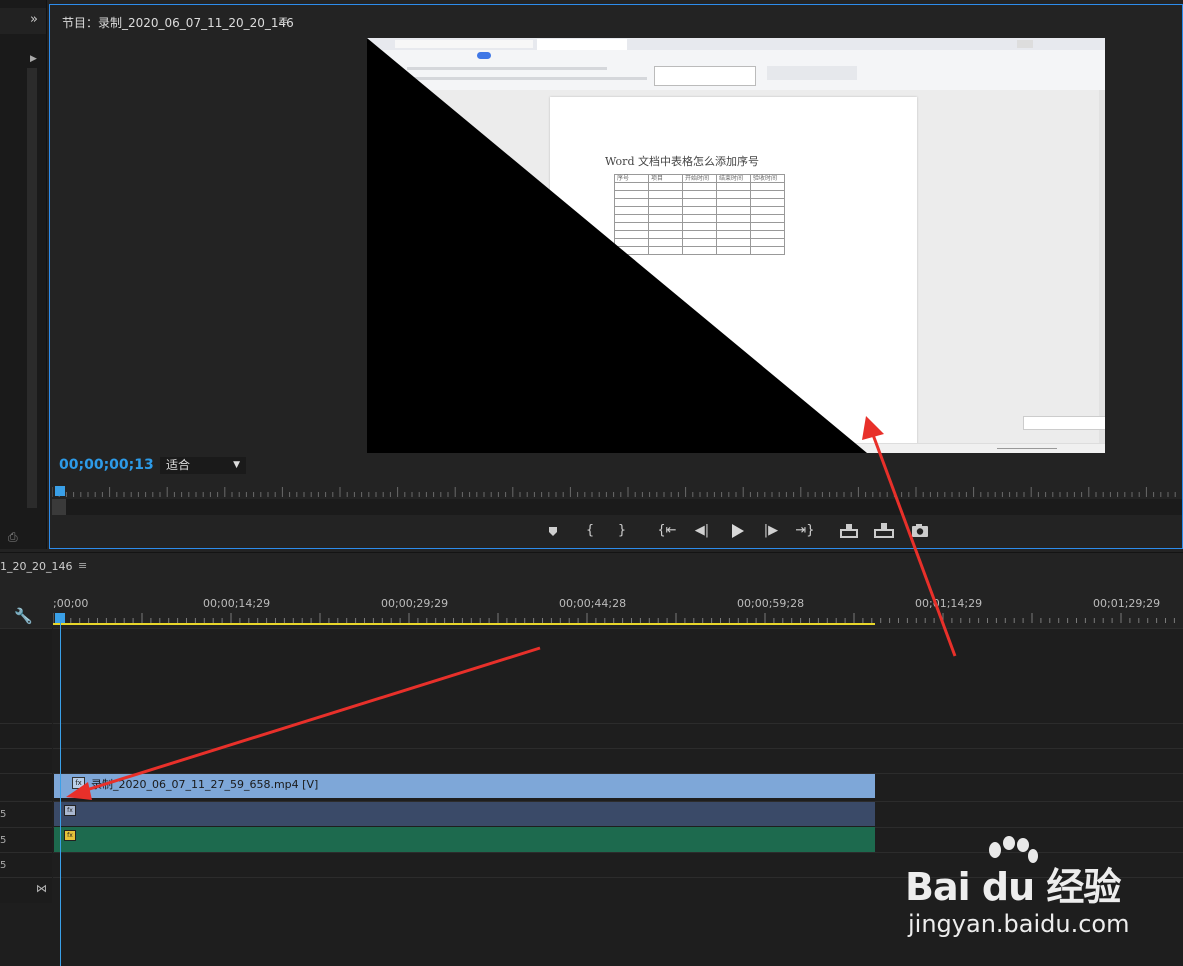  Describe the element at coordinates (949, 603) in the screenshot. I see `ruler-tick-label: 00;01;14;29` at that location.